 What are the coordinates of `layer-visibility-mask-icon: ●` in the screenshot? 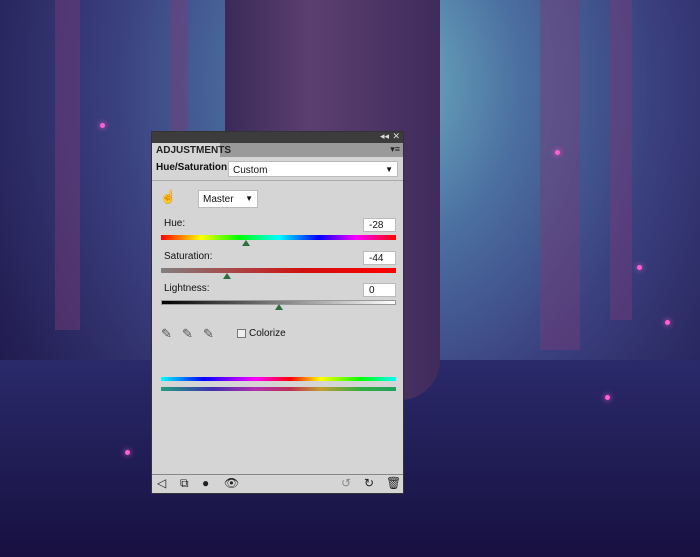 It's located at (205, 483).